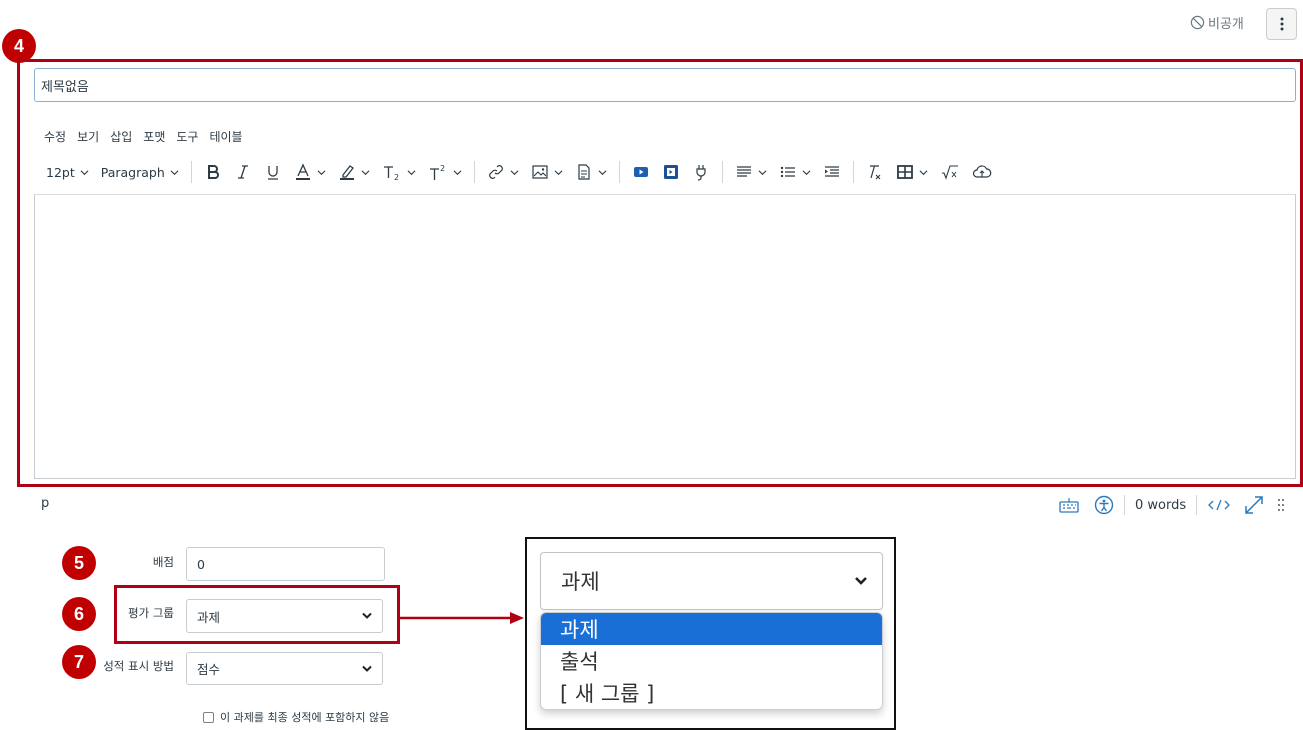  I want to click on superscript-icon: 2, so click(437, 172).